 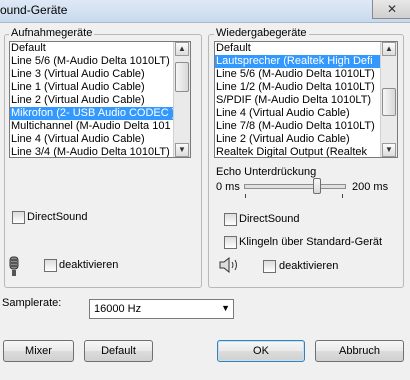 I want to click on echo-max-label: 200 ms, so click(x=370, y=187).